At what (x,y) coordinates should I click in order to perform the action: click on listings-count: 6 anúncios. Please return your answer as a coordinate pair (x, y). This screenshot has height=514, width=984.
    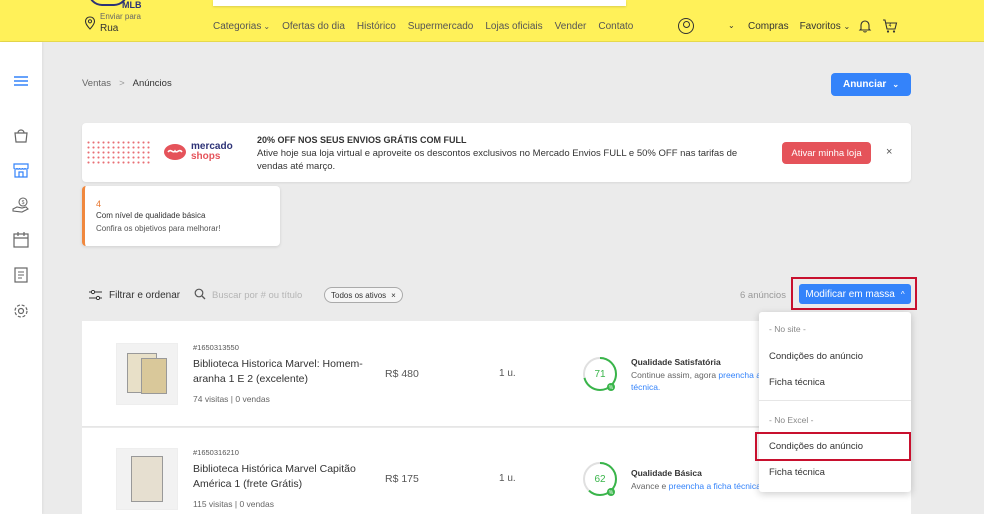
    Looking at the image, I should click on (763, 295).